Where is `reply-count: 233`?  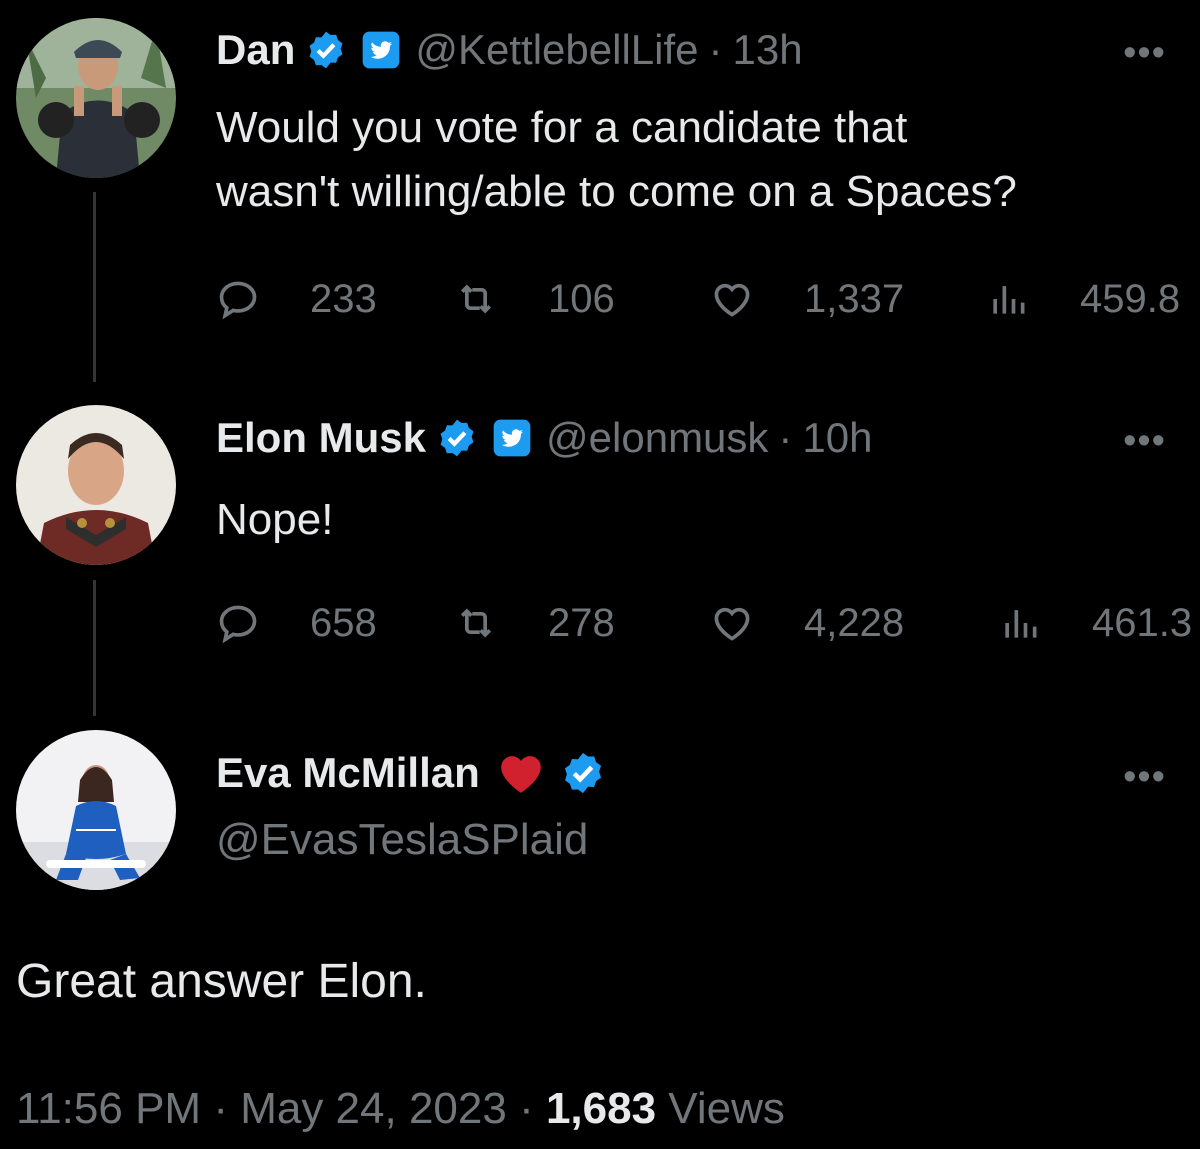
reply-count: 233 is located at coordinates (343, 299).